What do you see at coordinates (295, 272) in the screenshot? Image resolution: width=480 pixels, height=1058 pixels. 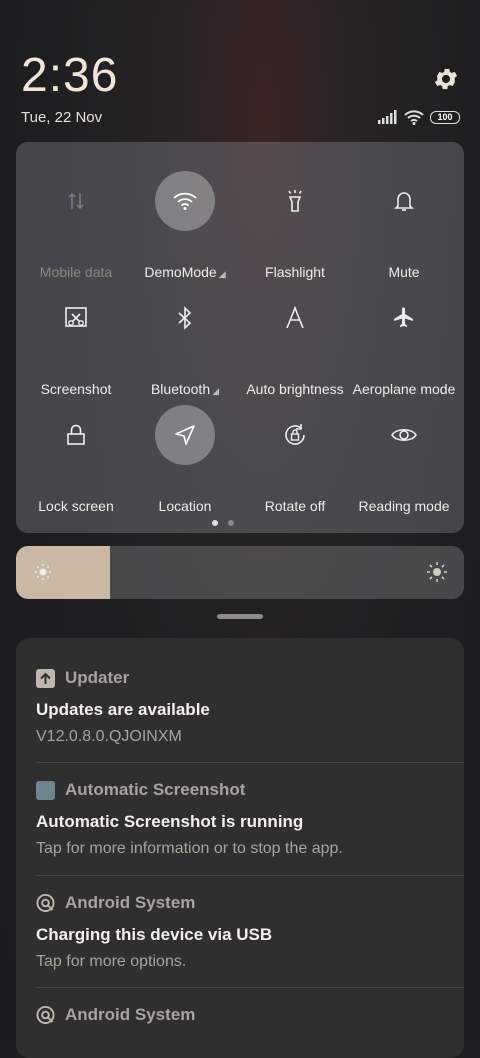 I see `tile-label: Flashlight` at bounding box center [295, 272].